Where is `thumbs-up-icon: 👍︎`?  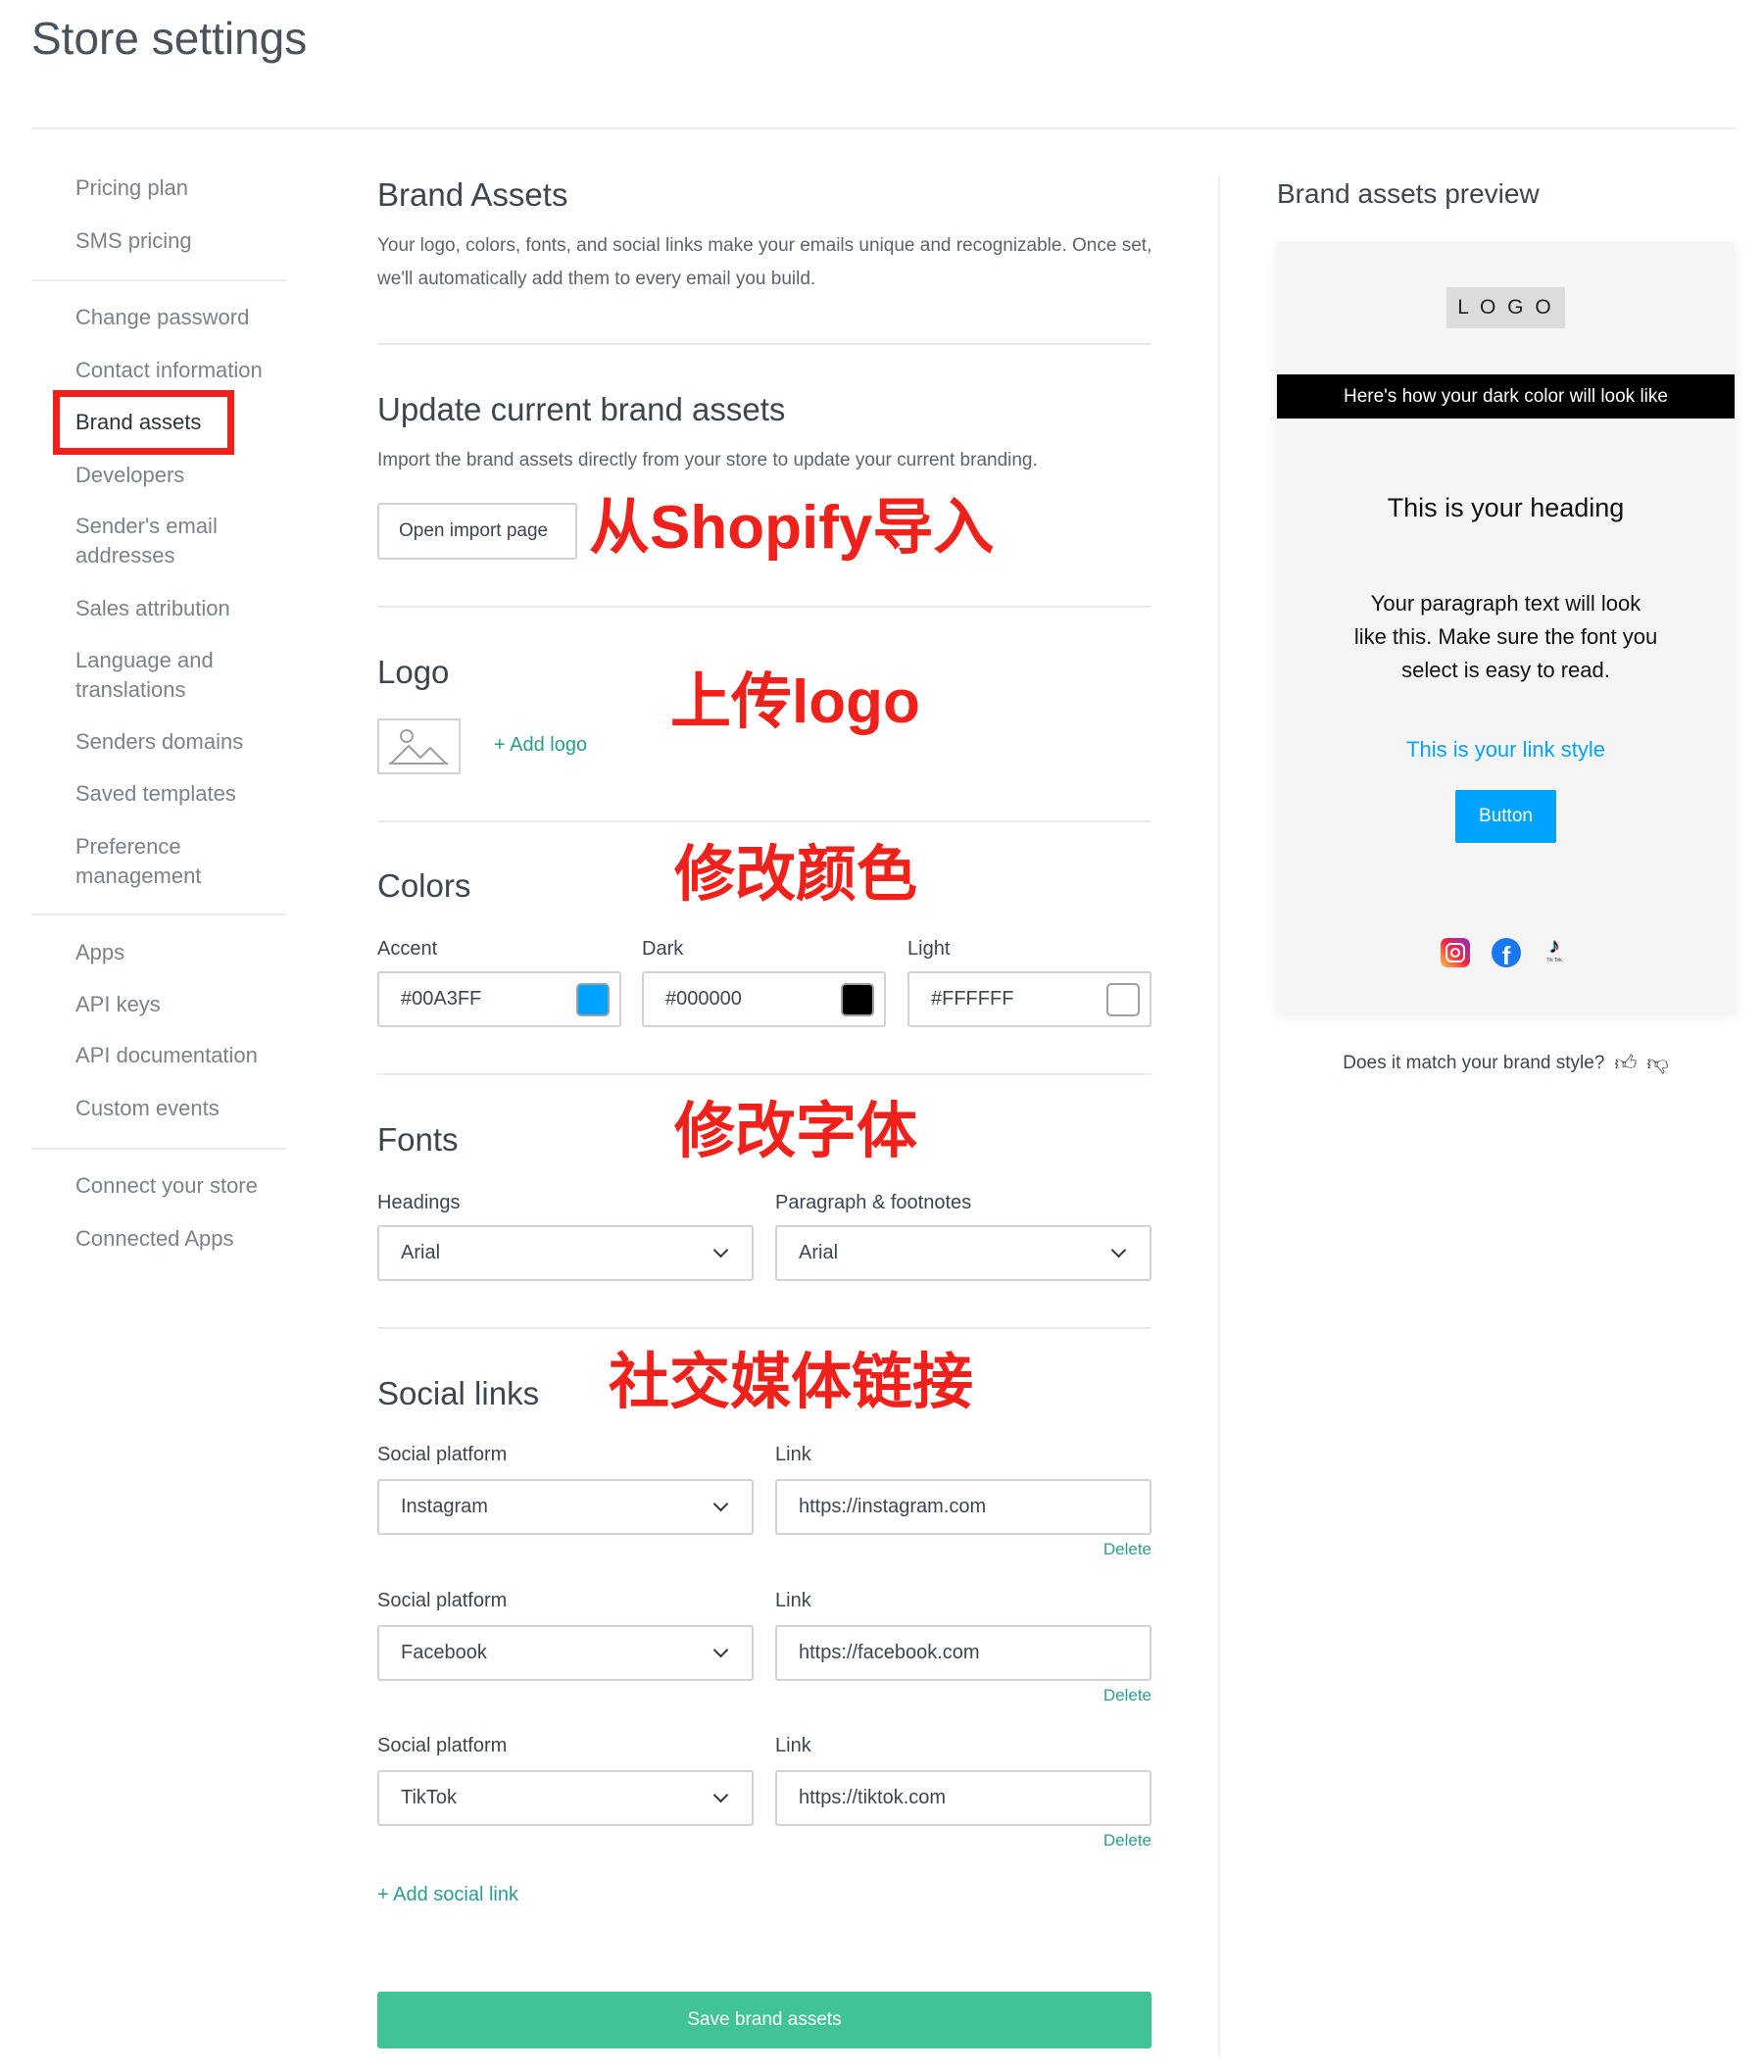
thumbs-up-icon: 👍︎ is located at coordinates (1625, 1063).